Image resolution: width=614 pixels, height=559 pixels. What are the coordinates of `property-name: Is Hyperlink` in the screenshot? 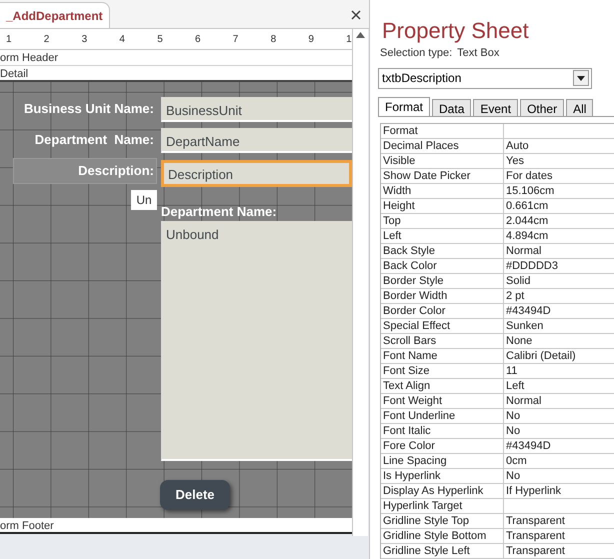 It's located at (442, 475).